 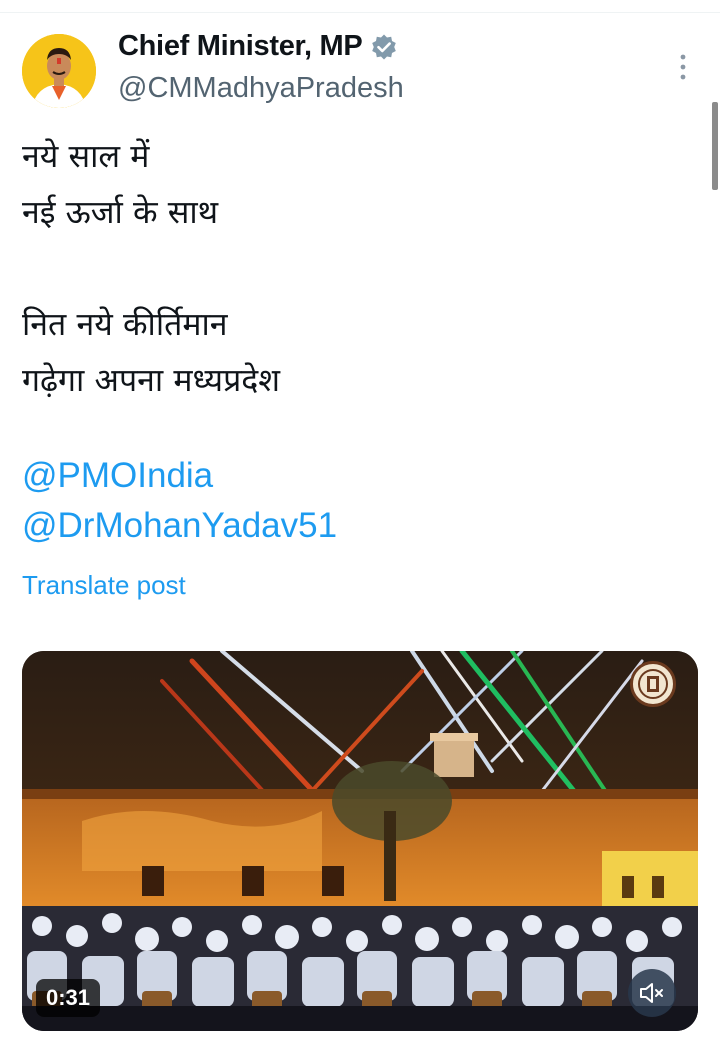 I want to click on post-text-line, so click(x=151, y=268).